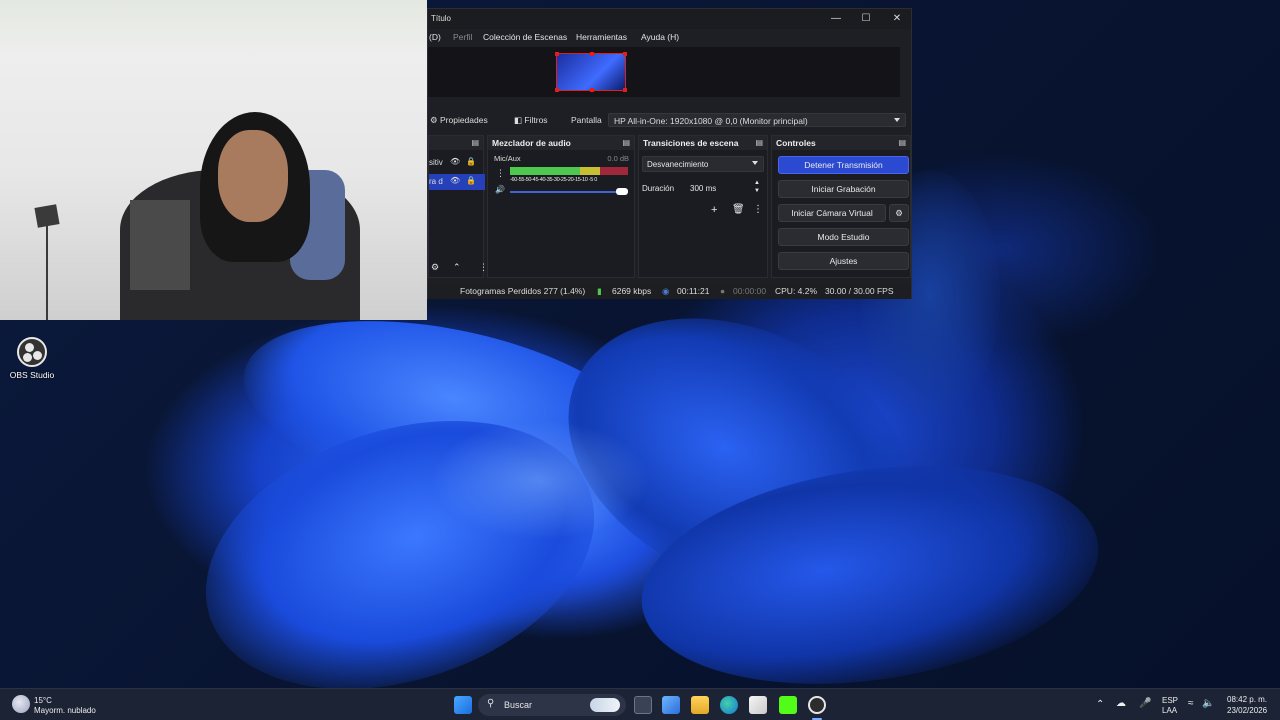 This screenshot has height=720, width=1280. I want to click on cpu-usage: CPU: 4.2%, so click(796, 291).